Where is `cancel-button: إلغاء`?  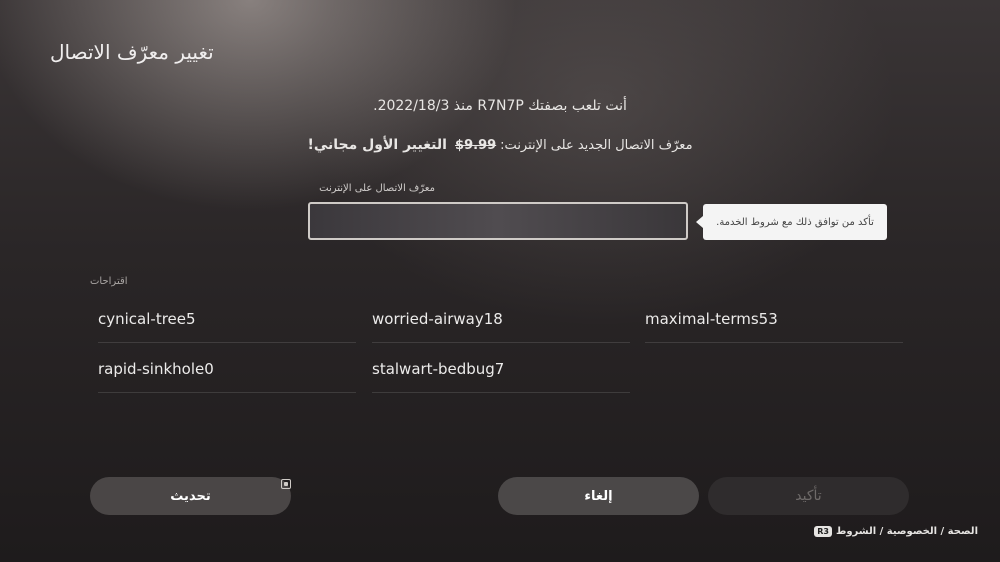
cancel-button: إلغاء is located at coordinates (598, 496).